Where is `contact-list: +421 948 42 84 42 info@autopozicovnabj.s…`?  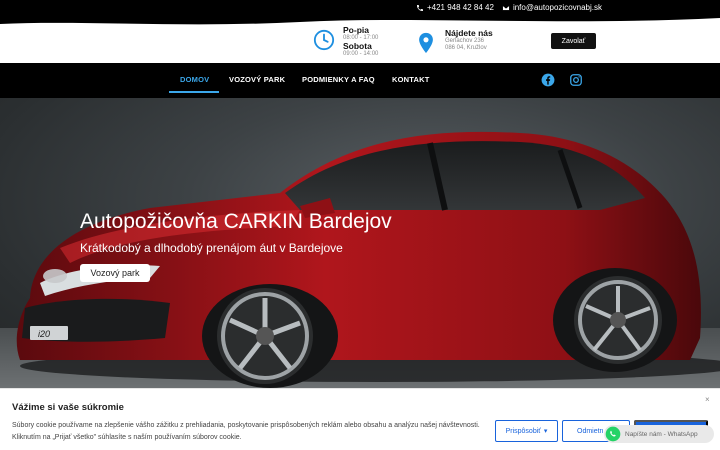
contact-list: +421 948 42 84 42 info@autopozicovnabj.s… is located at coordinates (509, 7).